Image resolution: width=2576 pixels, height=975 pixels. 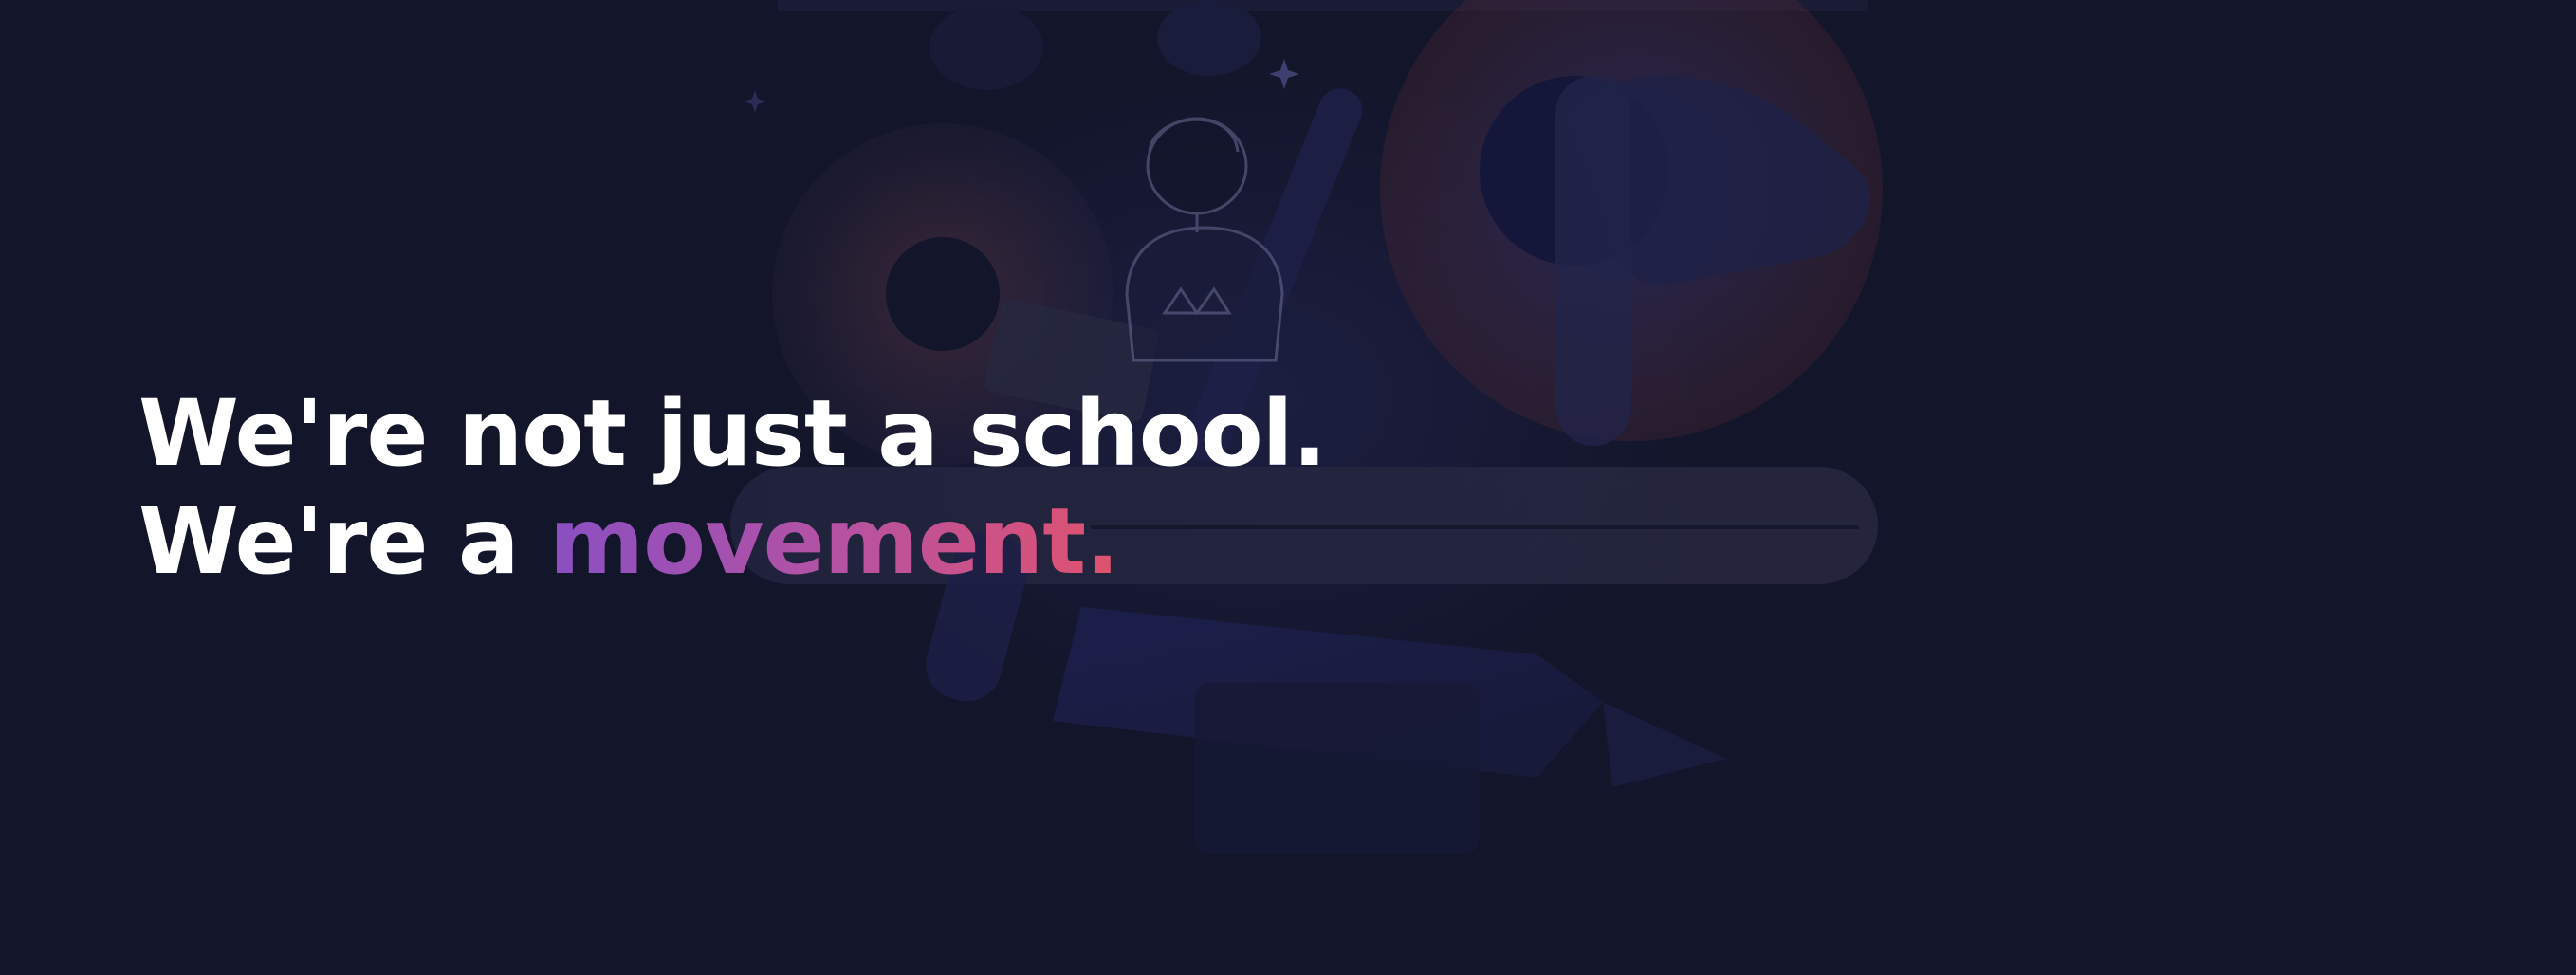 I want to click on magnet-pillar-shape, so click(x=1593, y=261).